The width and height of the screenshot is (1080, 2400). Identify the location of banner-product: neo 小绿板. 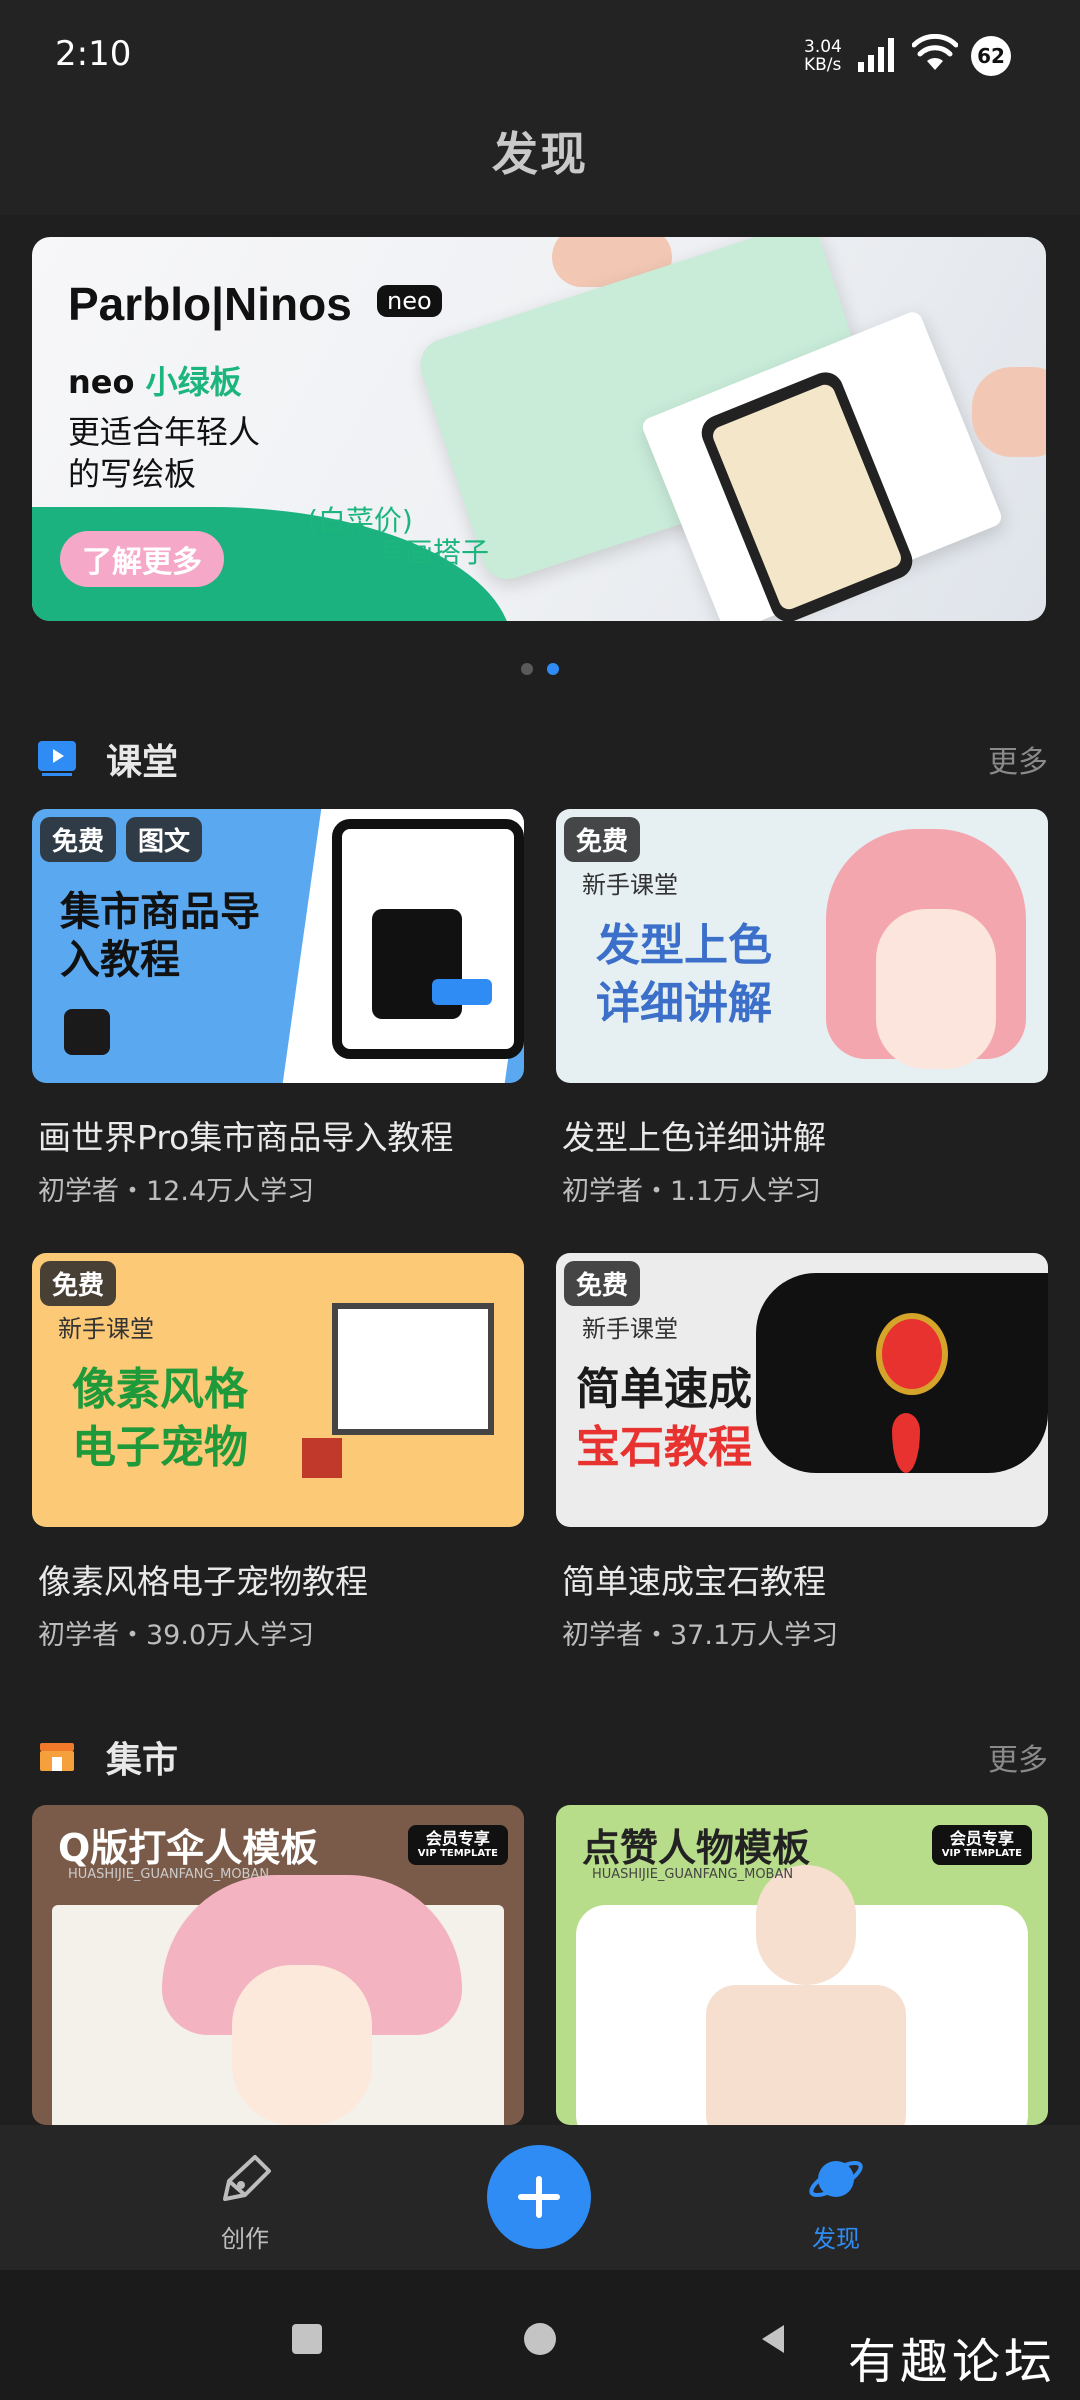
(155, 382).